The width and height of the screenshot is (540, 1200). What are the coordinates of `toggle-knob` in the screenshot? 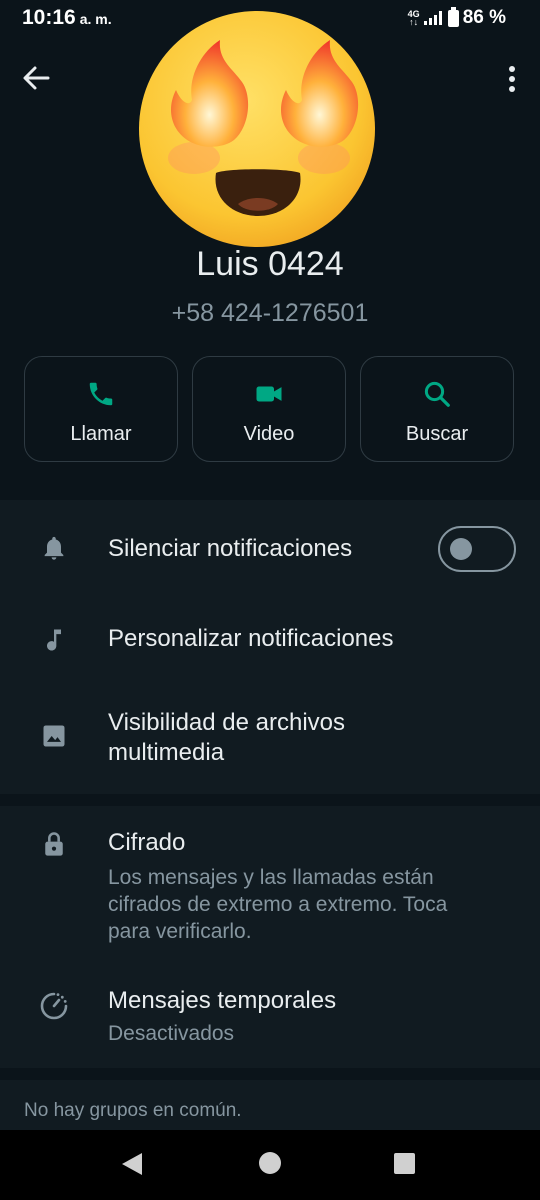 It's located at (461, 549).